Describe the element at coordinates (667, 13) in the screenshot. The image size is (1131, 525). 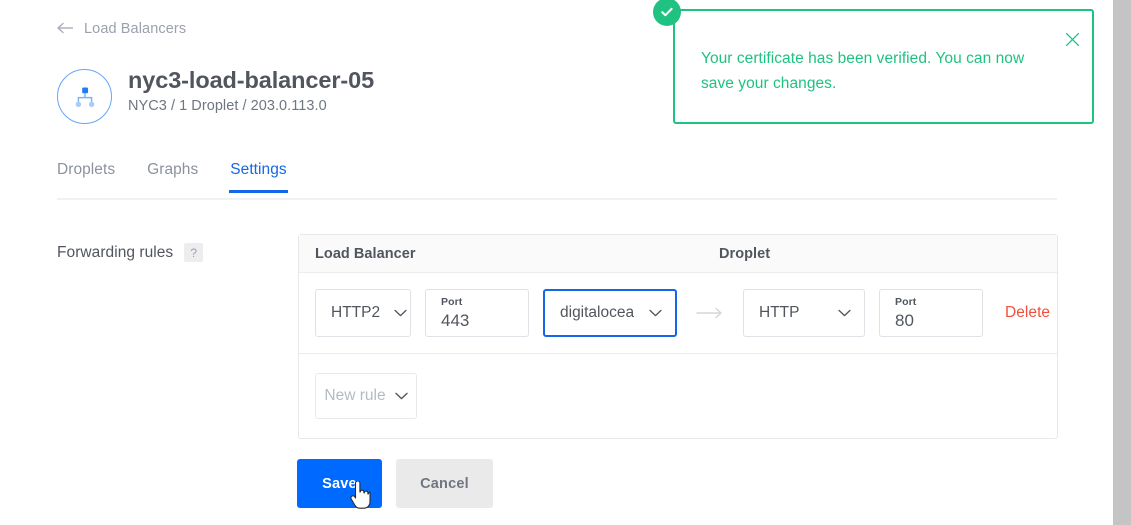
I see `check-circle-icon` at that location.